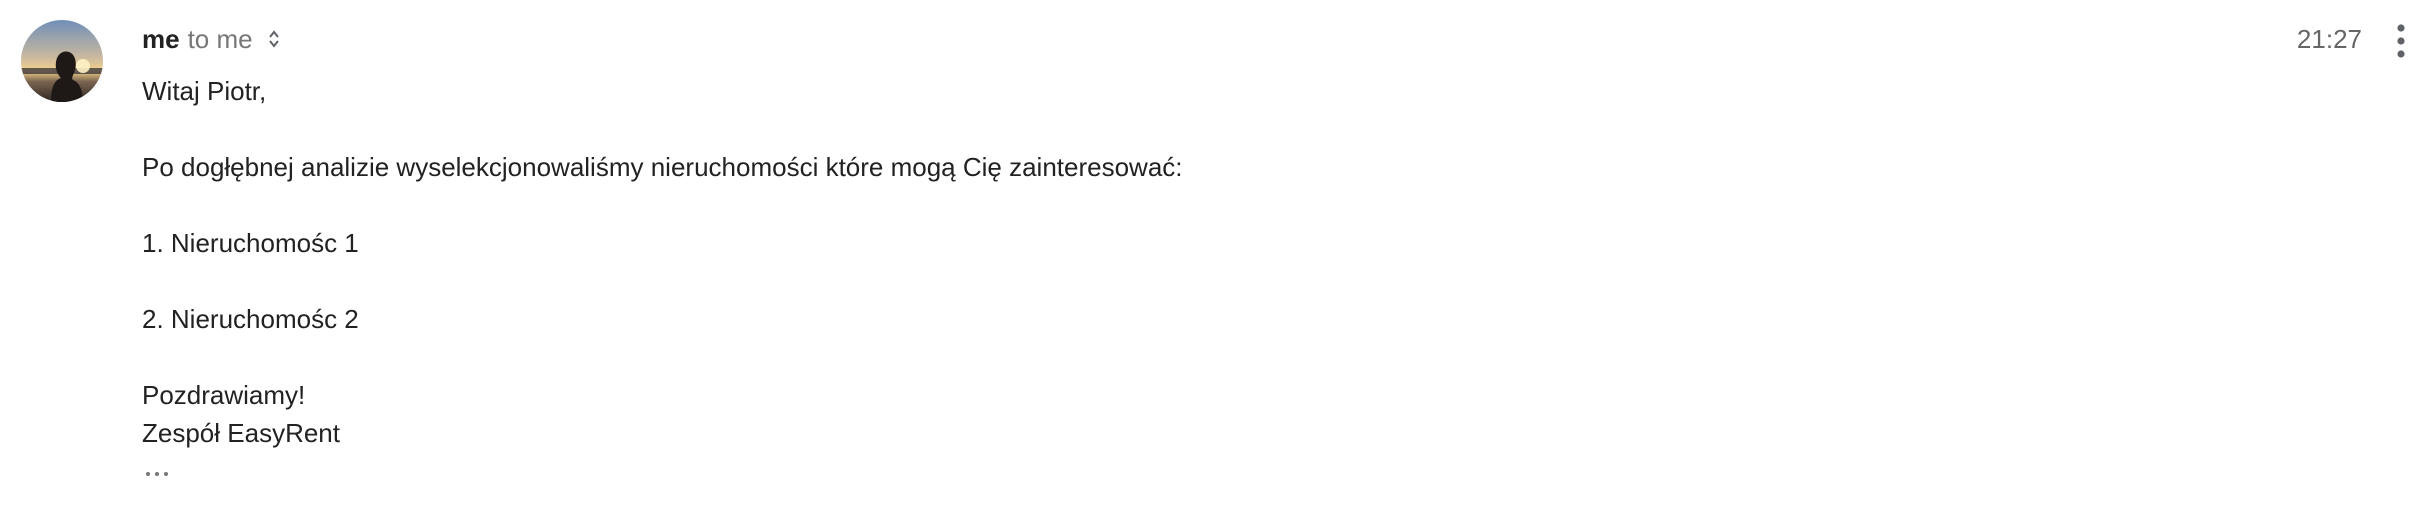  I want to click on recipient-label: to me, so click(220, 38).